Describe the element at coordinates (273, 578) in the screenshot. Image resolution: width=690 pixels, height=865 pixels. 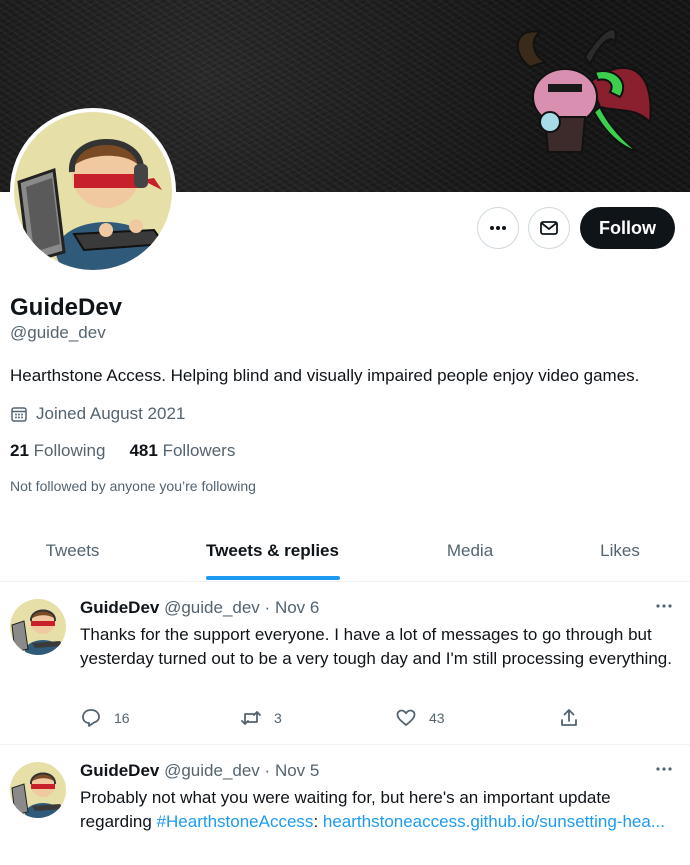
I see `active-tab-indicator` at that location.